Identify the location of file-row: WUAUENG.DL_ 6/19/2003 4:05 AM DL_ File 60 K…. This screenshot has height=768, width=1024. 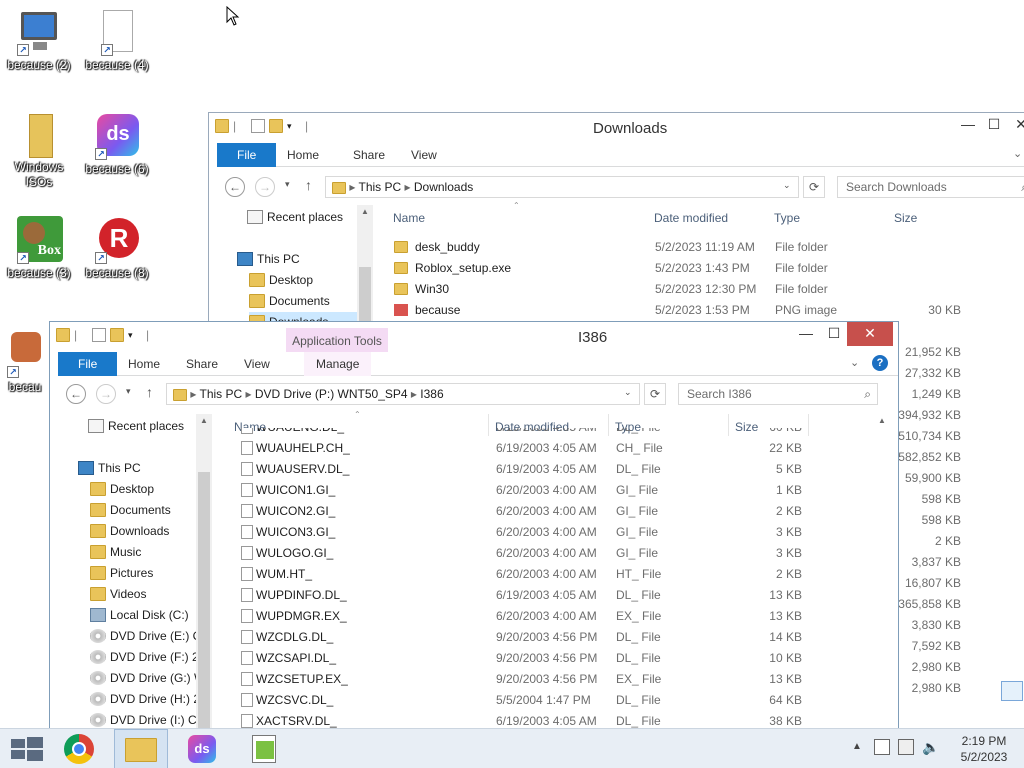
(553, 433).